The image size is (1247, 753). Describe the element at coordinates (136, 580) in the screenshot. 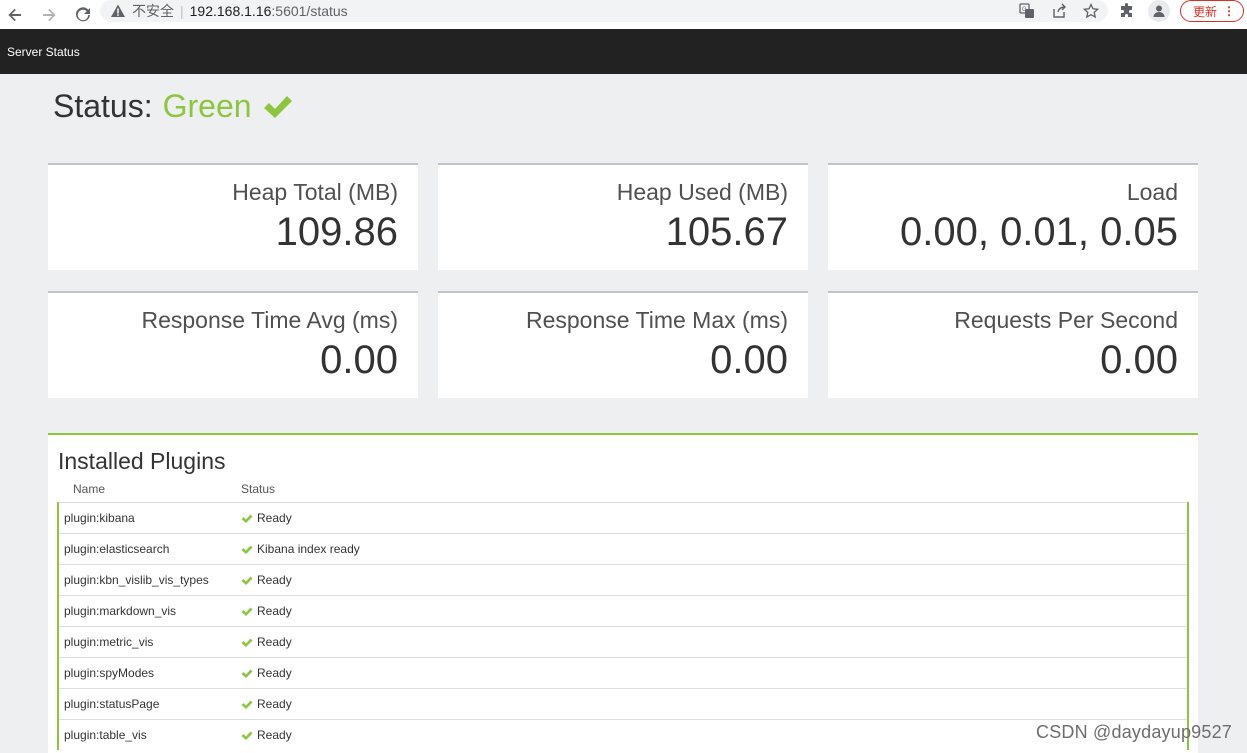

I see `plugin-name: plugin:kbn_vislib_vis_types` at that location.